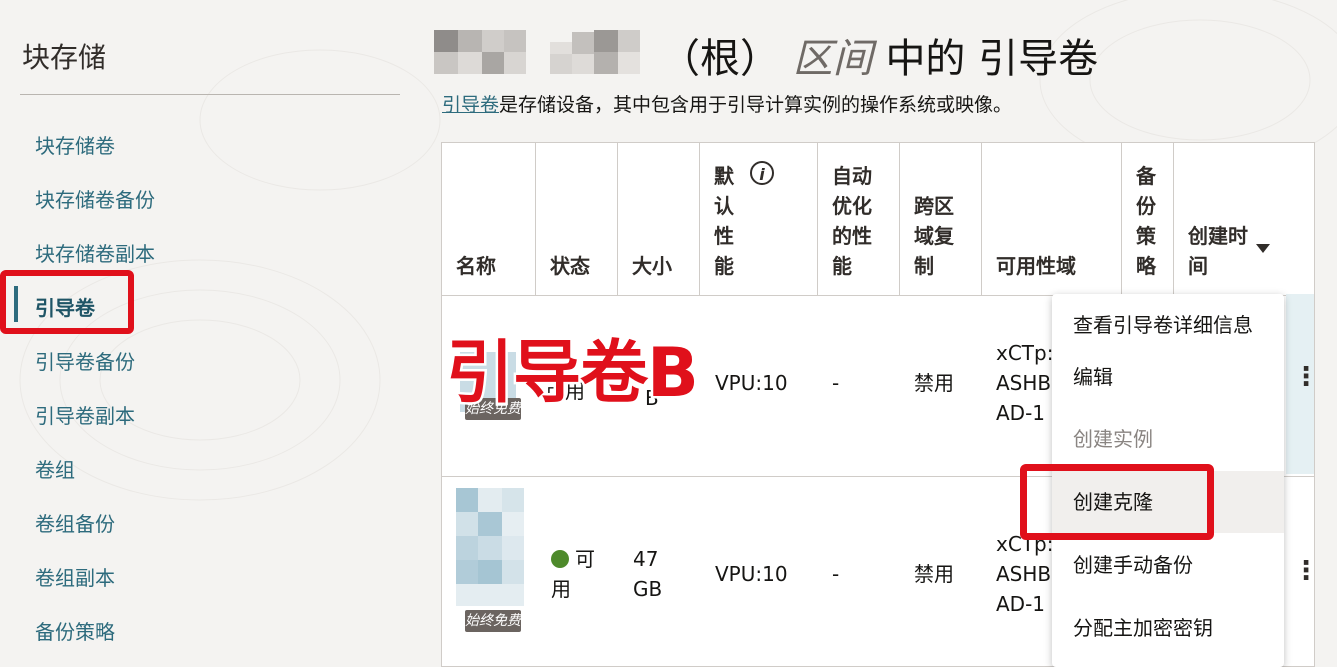 Image resolution: width=1337 pixels, height=667 pixels. I want to click on sidebar-item-backup-policies: 备份策略, so click(75, 630).